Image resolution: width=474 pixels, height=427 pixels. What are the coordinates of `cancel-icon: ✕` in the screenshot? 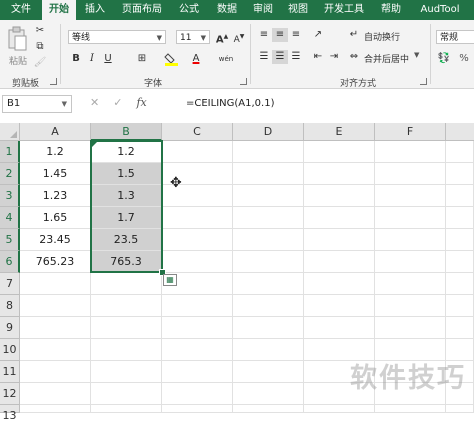 It's located at (101, 102).